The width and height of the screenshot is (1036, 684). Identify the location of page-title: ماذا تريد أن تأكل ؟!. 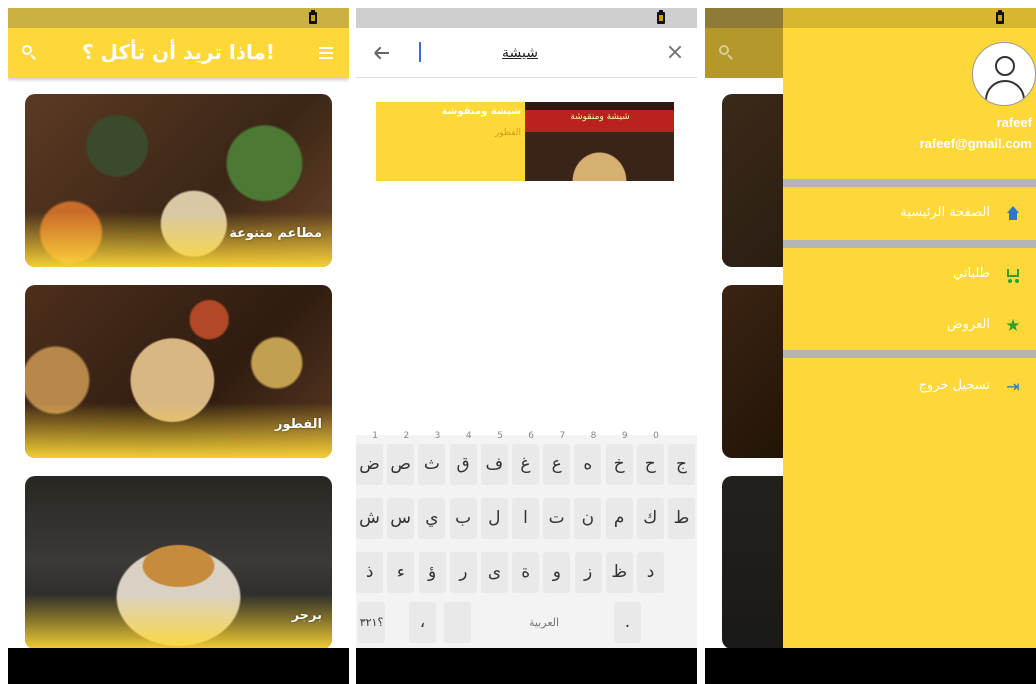
(178, 52).